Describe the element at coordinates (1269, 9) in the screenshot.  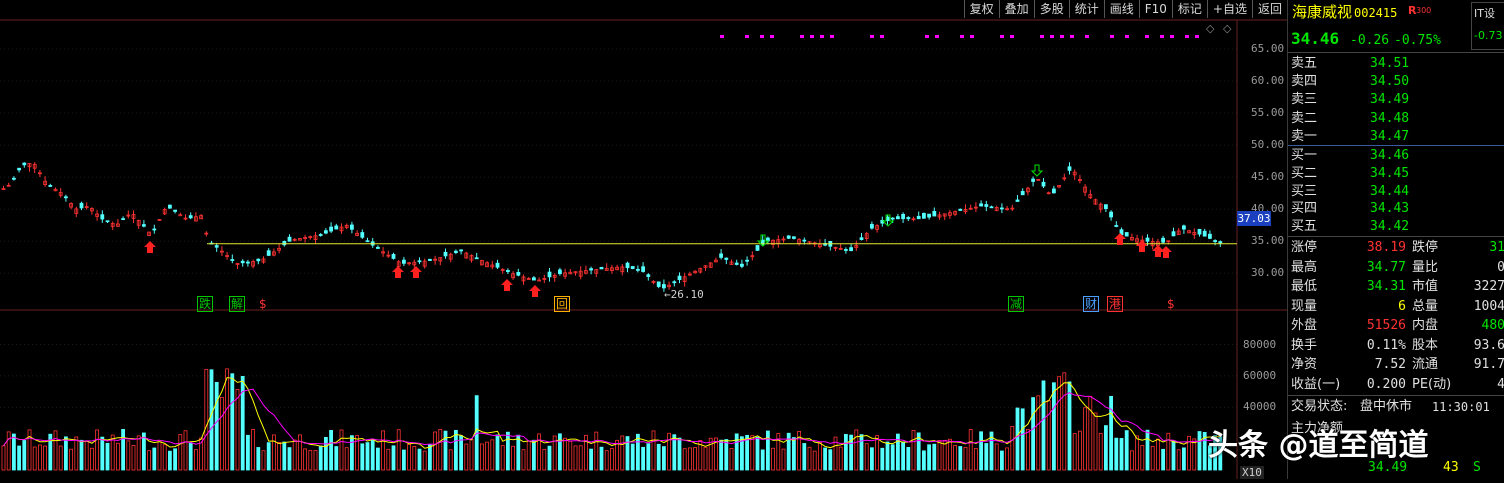
I see `toolbar-item: 返回` at that location.